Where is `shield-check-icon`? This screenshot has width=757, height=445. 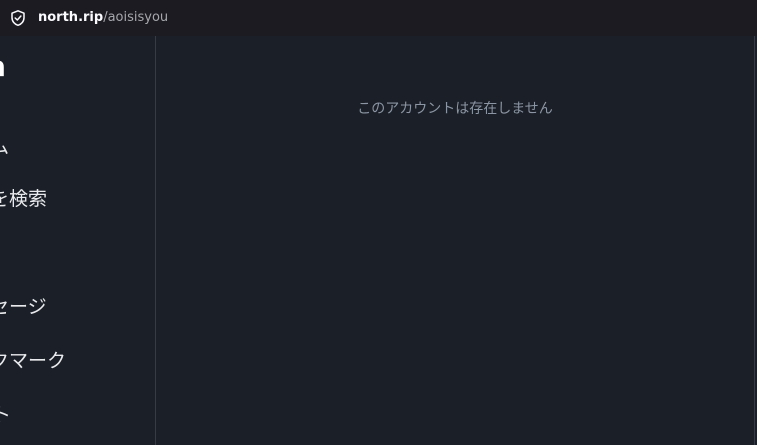 shield-check-icon is located at coordinates (18, 18).